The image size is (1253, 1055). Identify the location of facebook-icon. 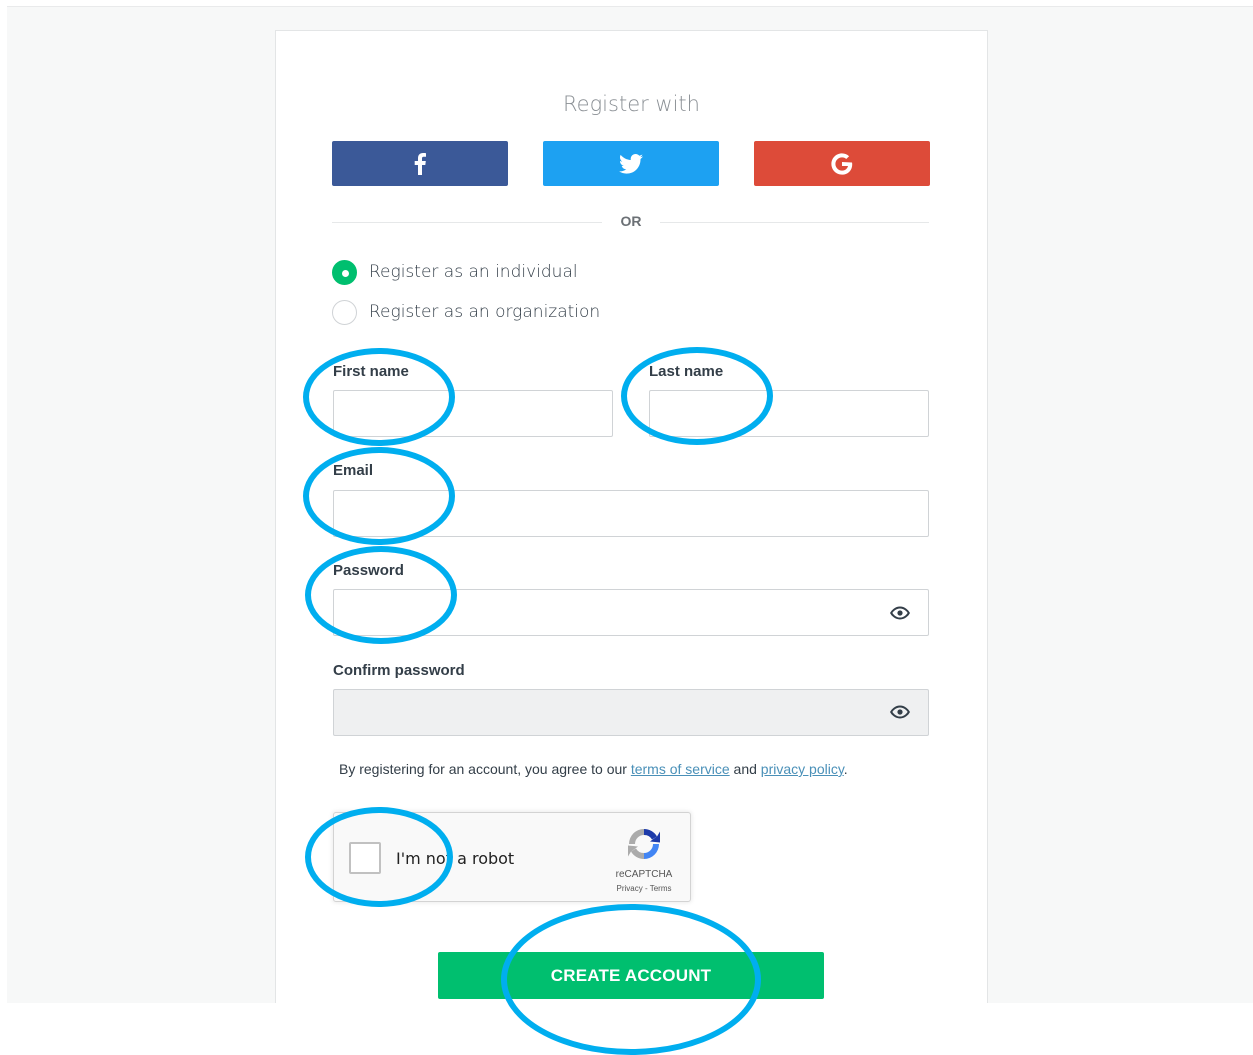
(420, 163).